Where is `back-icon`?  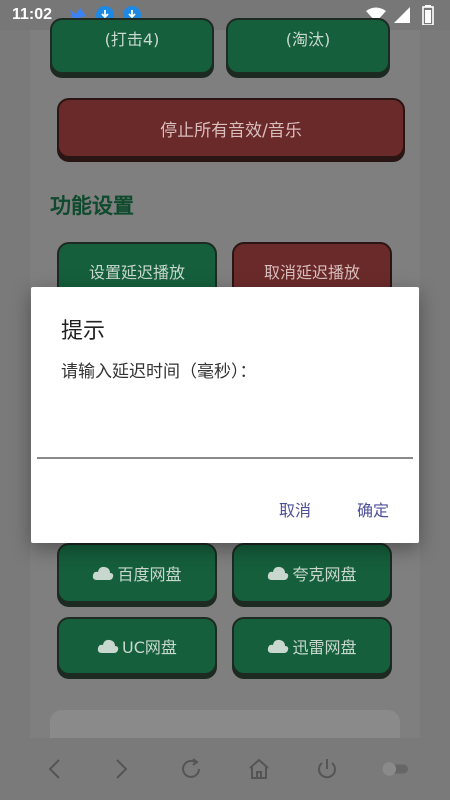 back-icon is located at coordinates (54, 769).